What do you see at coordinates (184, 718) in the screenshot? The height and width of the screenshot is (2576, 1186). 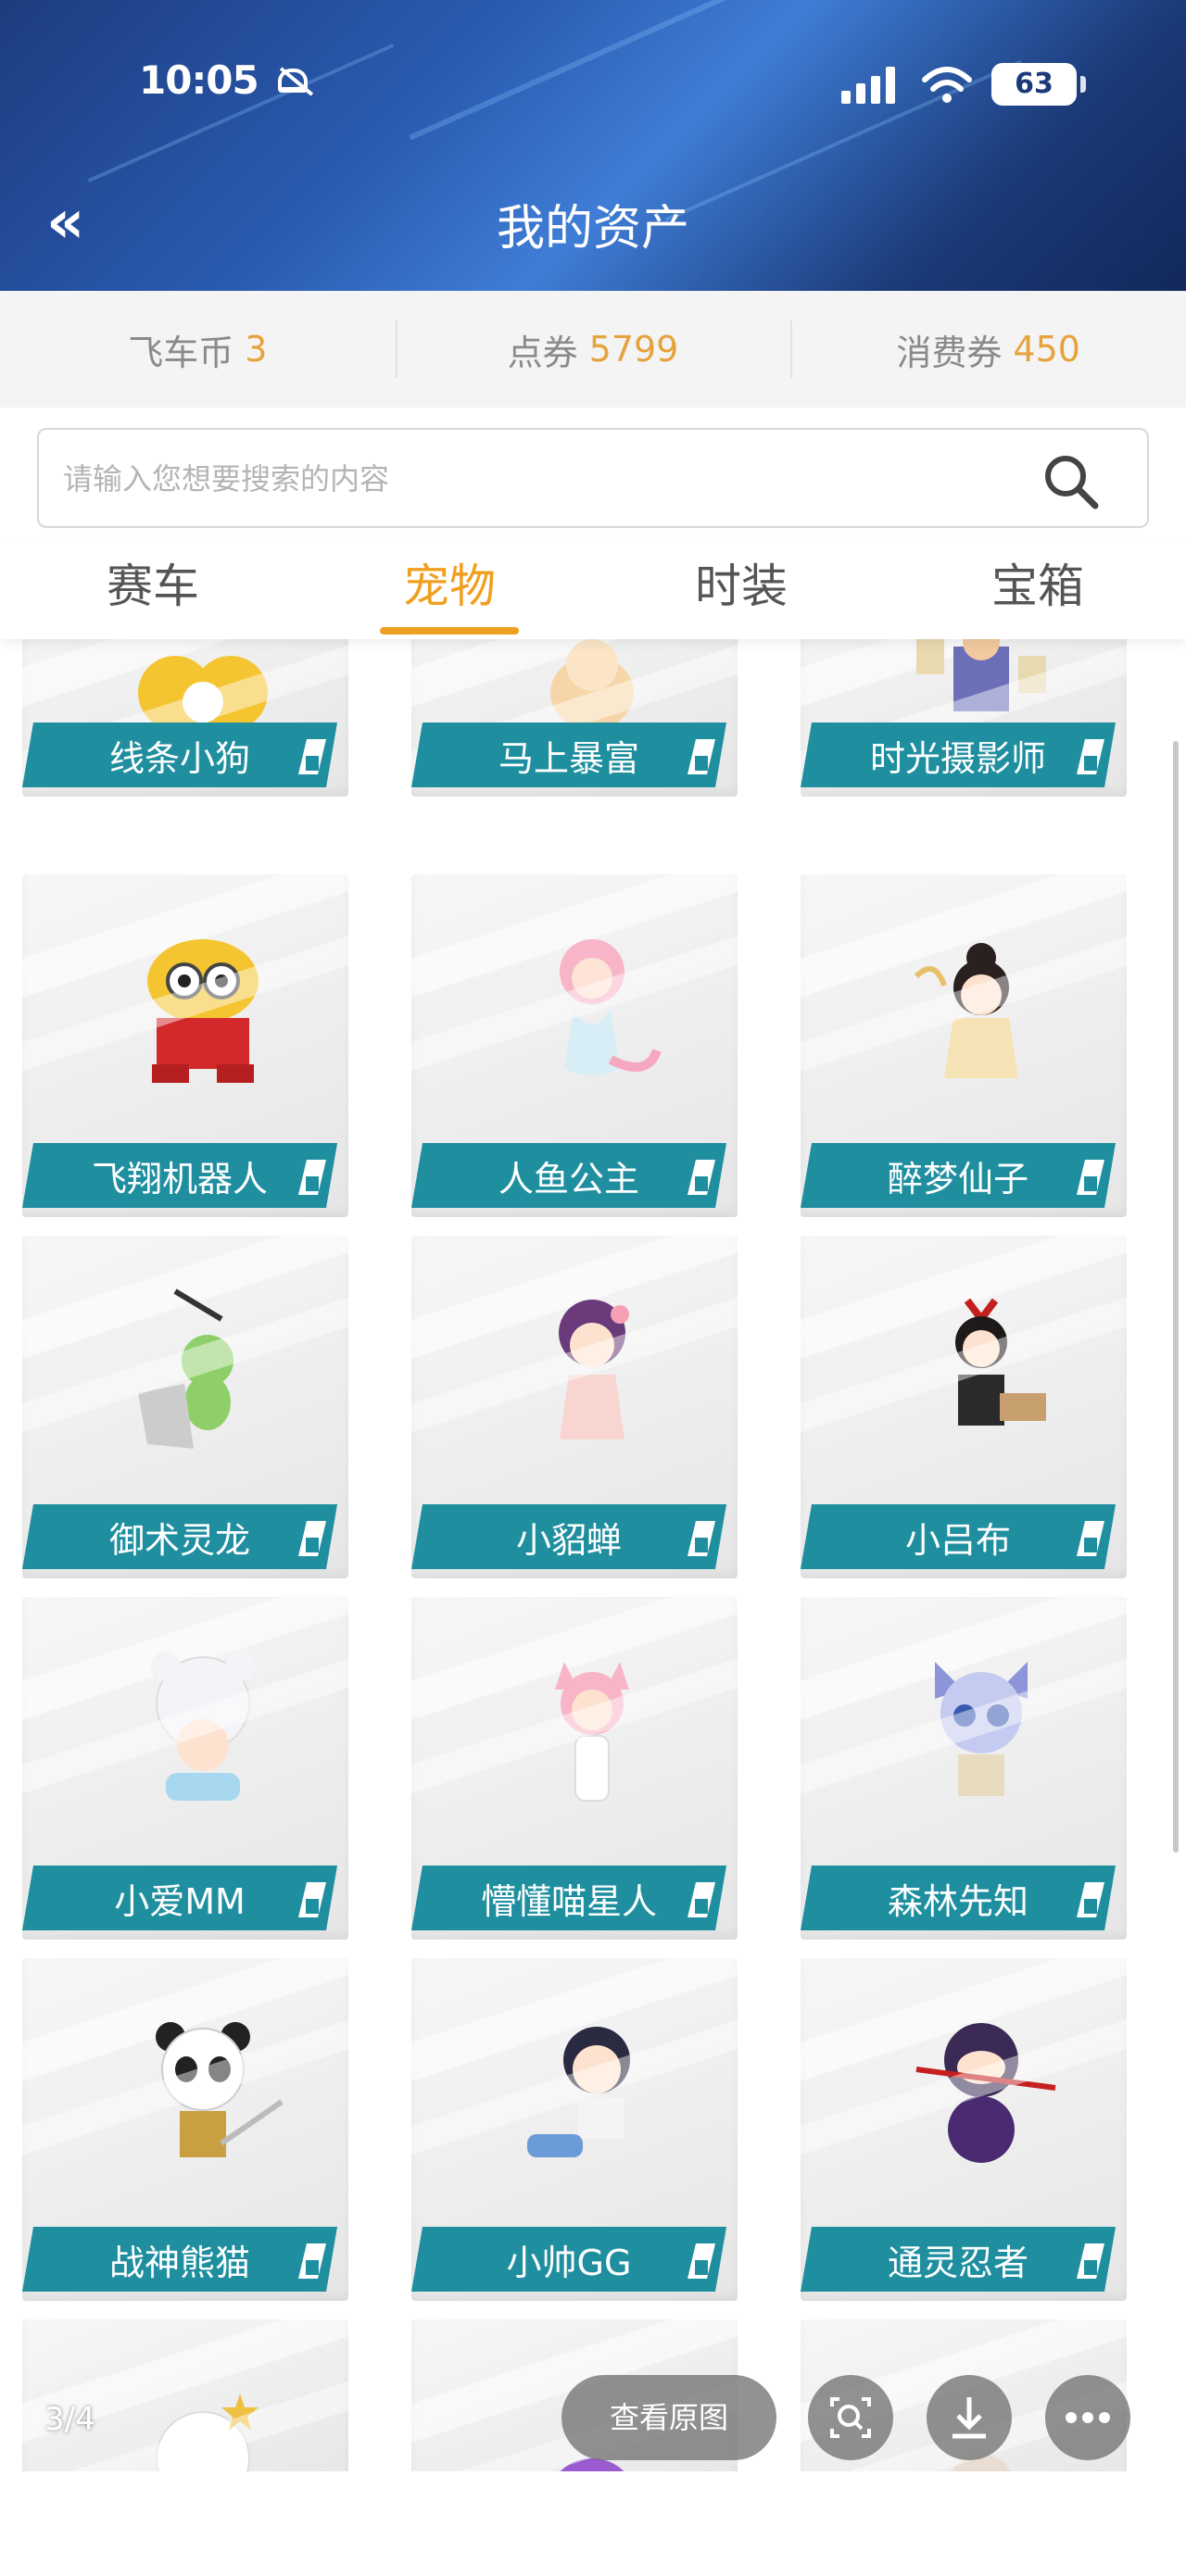 I see `pet-card: 线条小狗` at bounding box center [184, 718].